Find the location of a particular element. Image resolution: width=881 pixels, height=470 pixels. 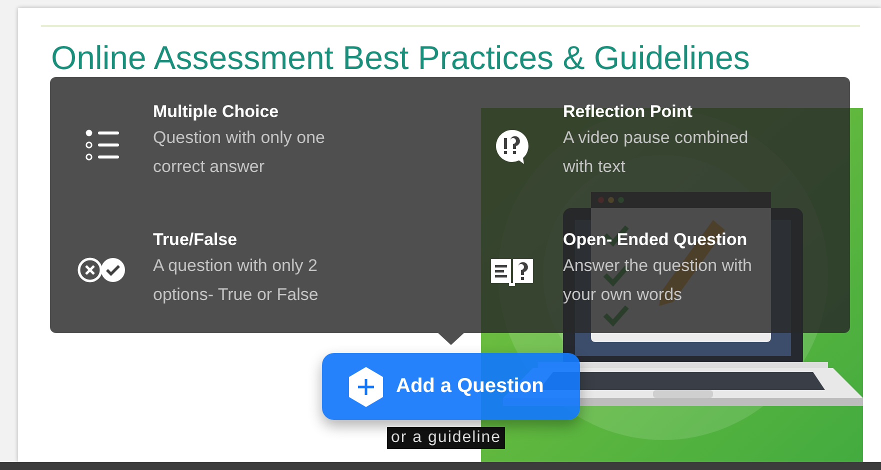

speech-bubble-icon is located at coordinates (512, 147).